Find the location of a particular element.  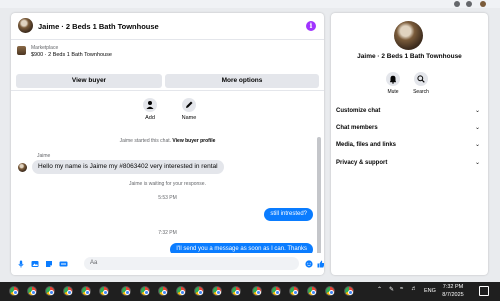

view-buyer-profile-link: View buyer profile is located at coordinates (193, 141).